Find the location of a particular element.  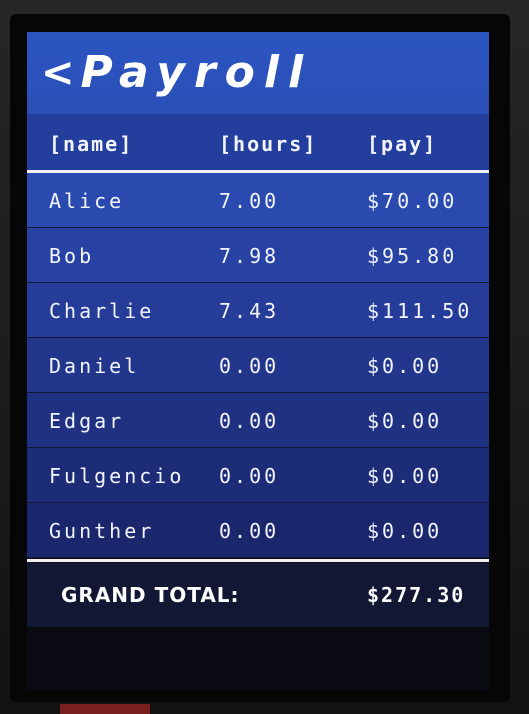

grand-total-row: GRAND TOTAL: $277.30 is located at coordinates (258, 595).